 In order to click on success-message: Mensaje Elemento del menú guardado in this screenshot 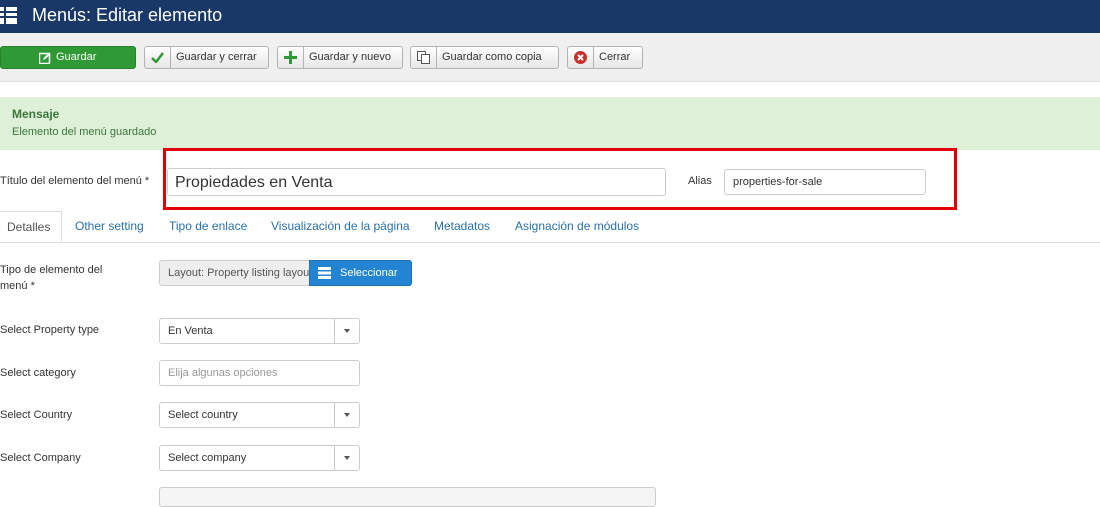, I will do `click(550, 123)`.